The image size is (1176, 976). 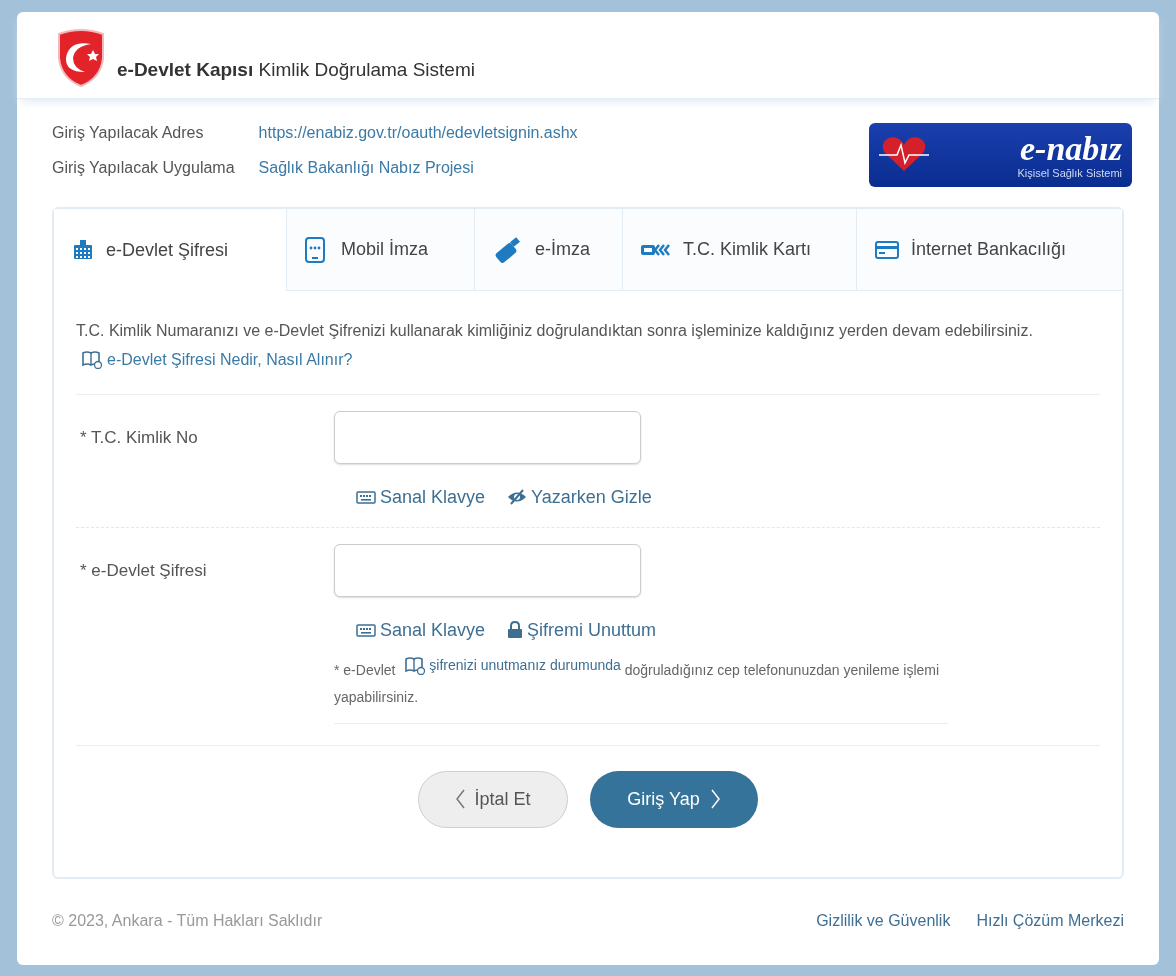 What do you see at coordinates (493, 799) in the screenshot?
I see `cancel-button: İptal Et` at bounding box center [493, 799].